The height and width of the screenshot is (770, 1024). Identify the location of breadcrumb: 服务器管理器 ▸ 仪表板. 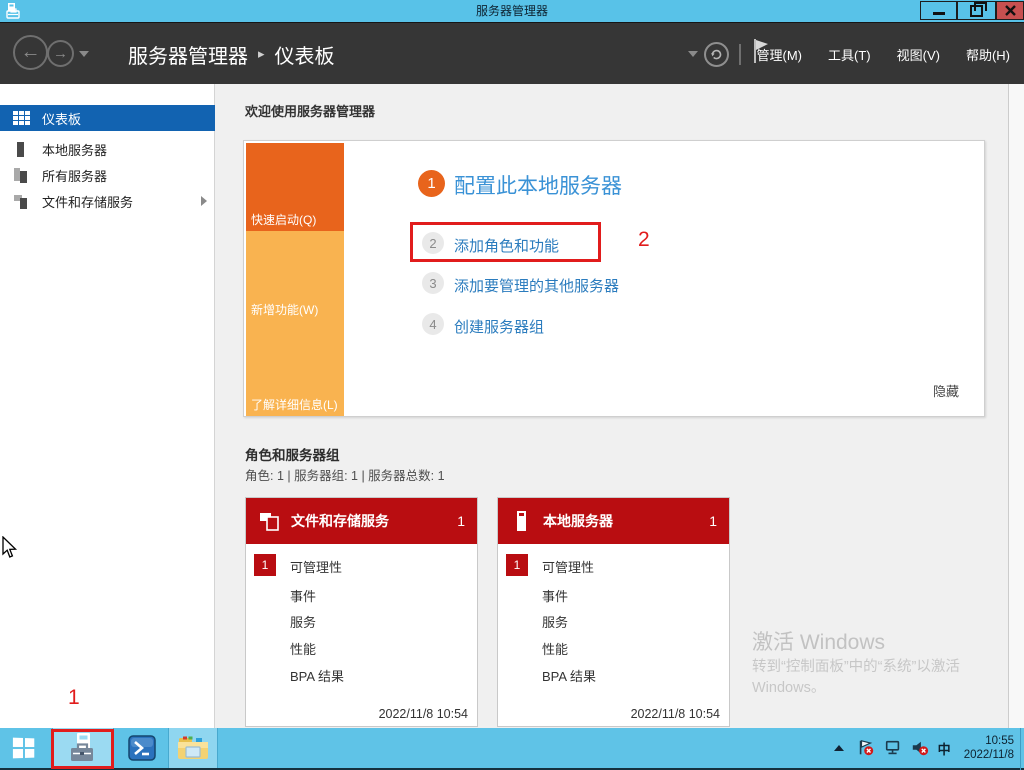
(231, 54).